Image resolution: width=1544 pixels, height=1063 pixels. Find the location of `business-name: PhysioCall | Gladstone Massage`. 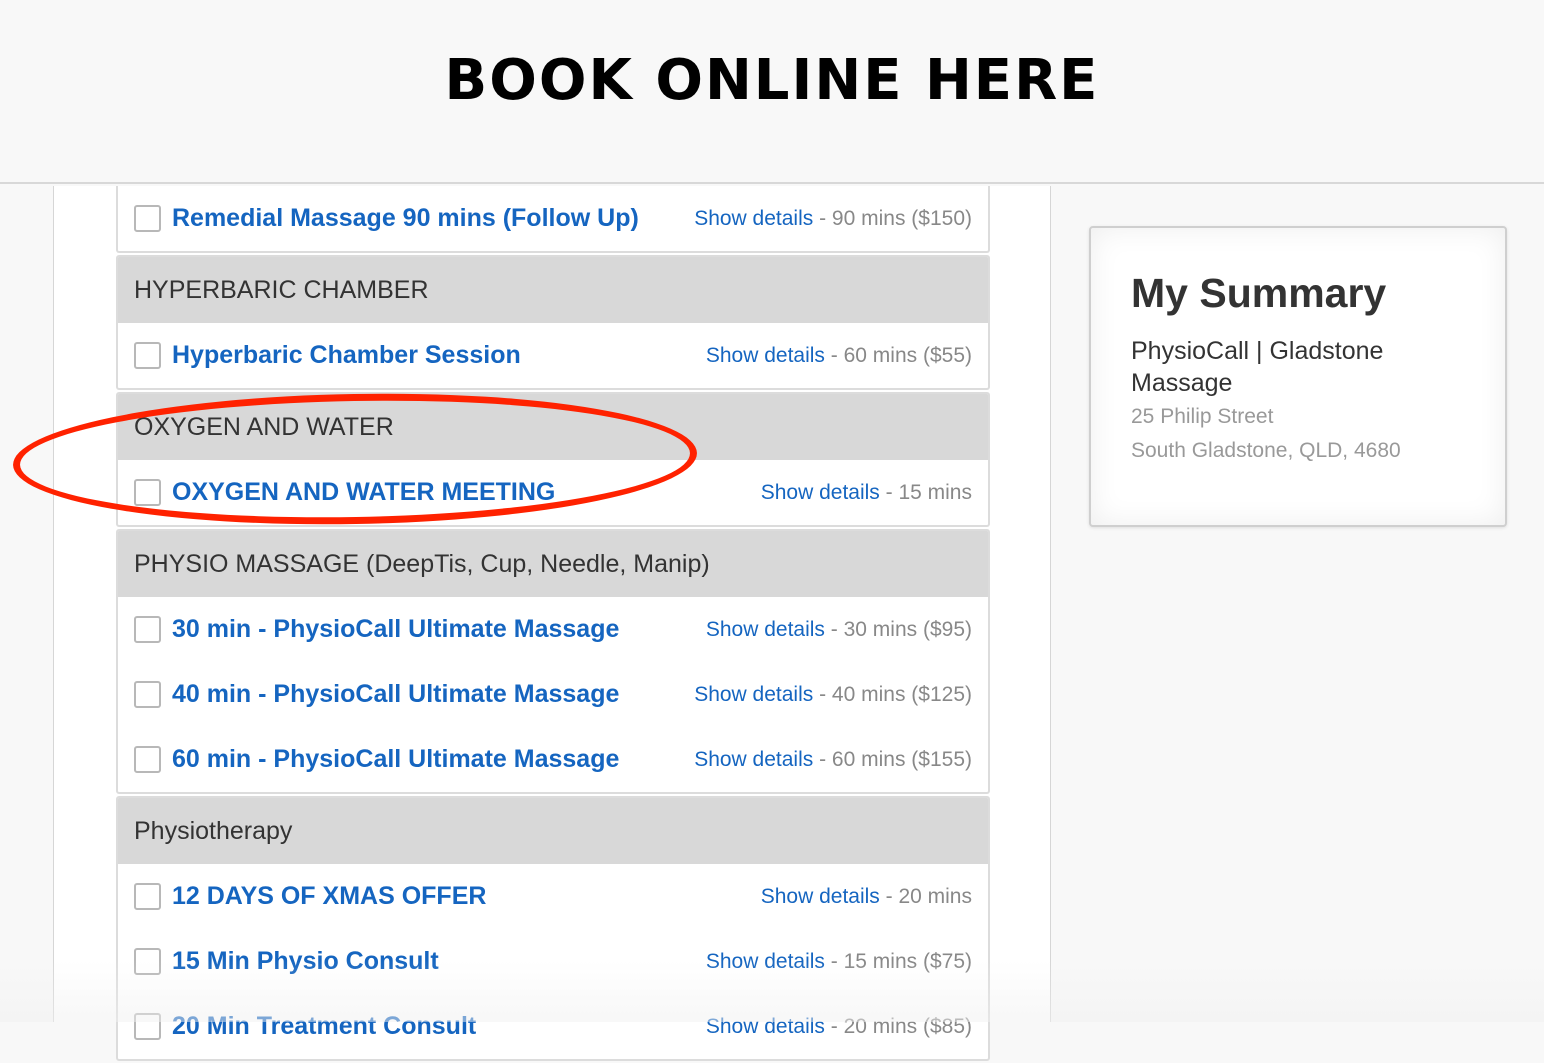

business-name: PhysioCall | Gladstone Massage is located at coordinates (1257, 367).